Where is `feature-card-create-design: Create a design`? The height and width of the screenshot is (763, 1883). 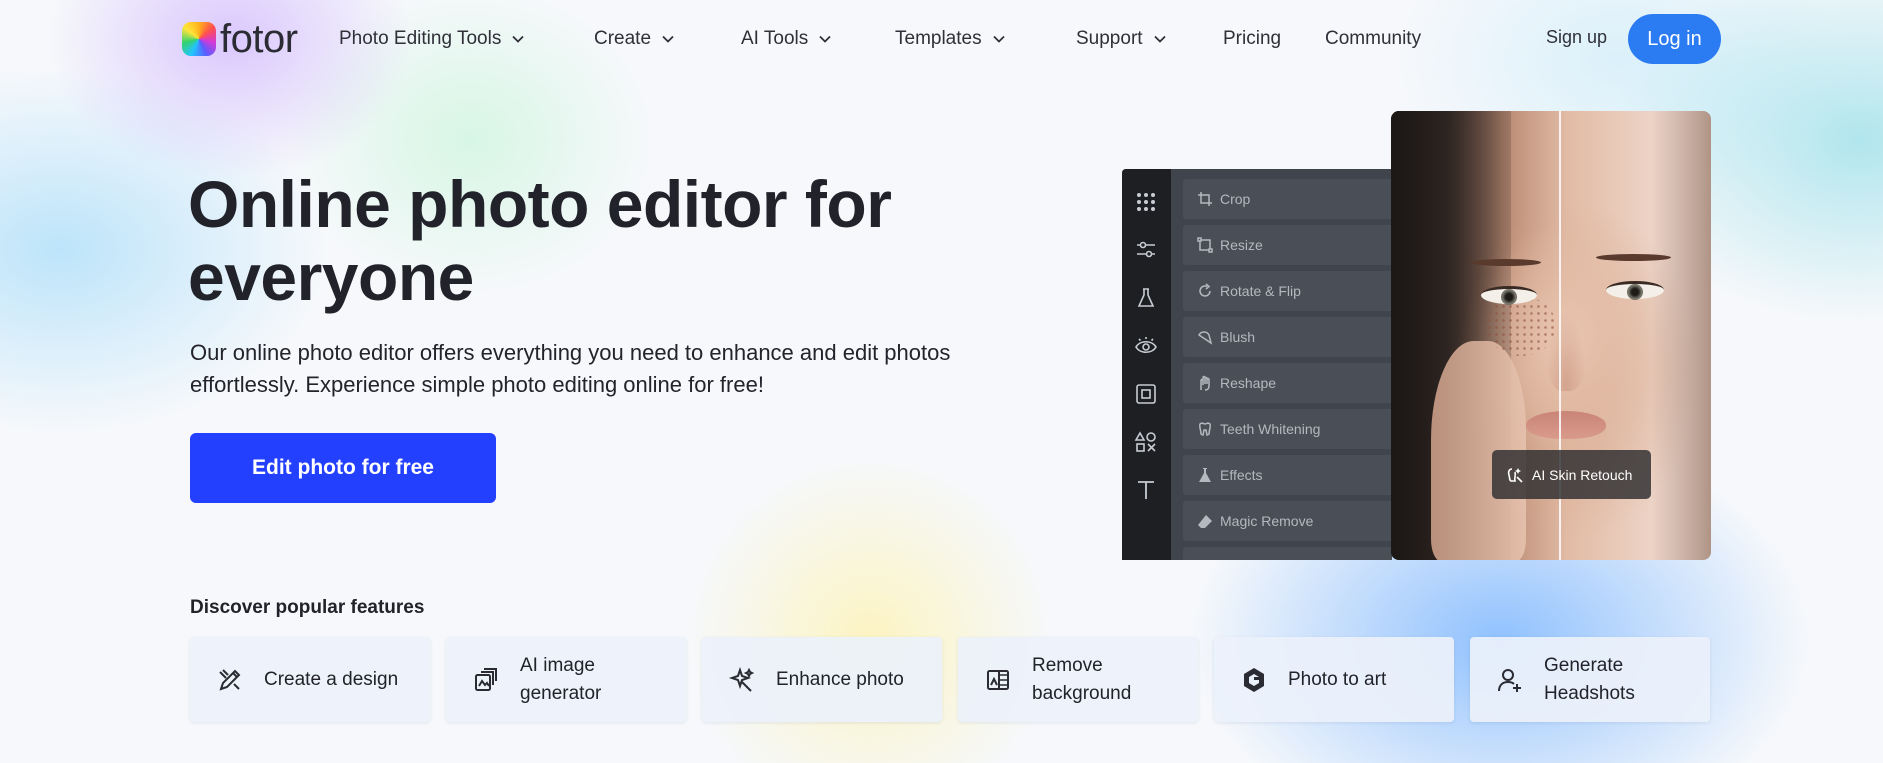
feature-card-create-design: Create a design is located at coordinates (310, 679).